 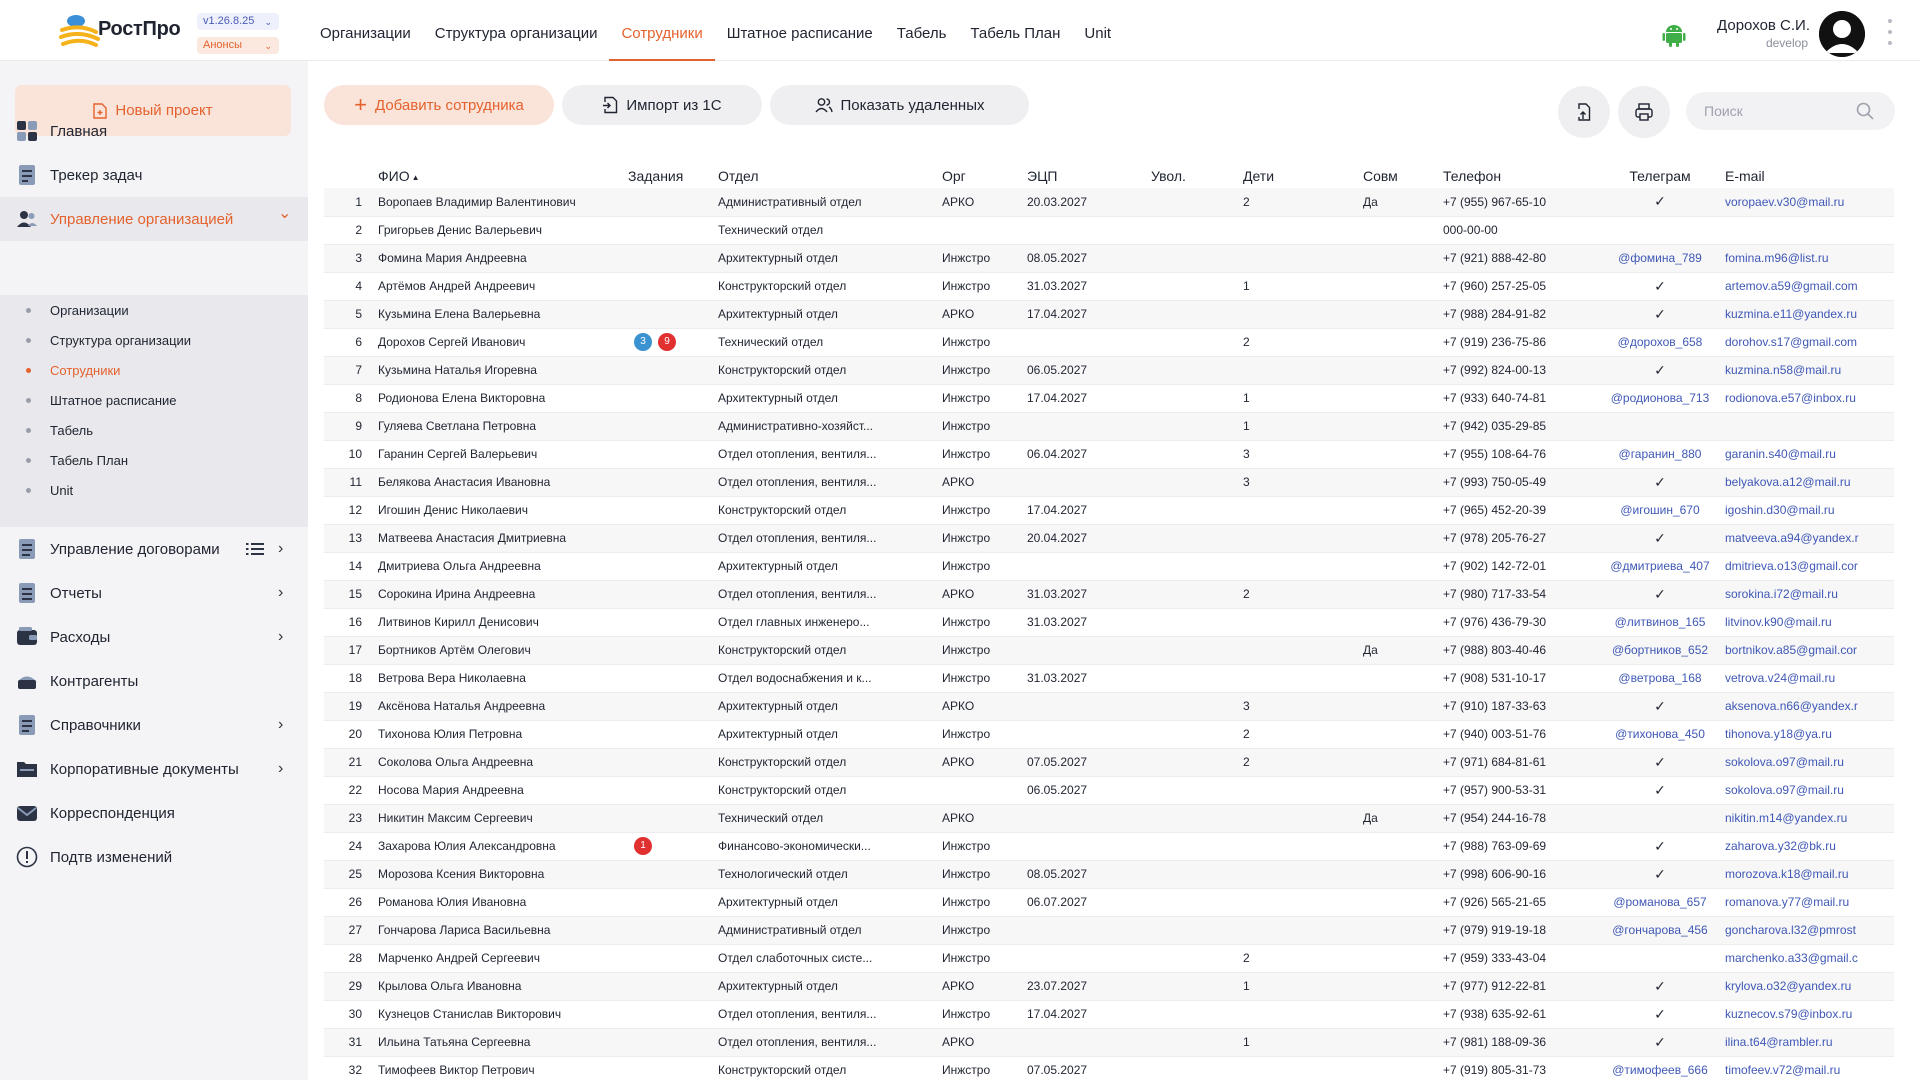 I want to click on submenu-item-6: Unit, so click(x=154, y=490).